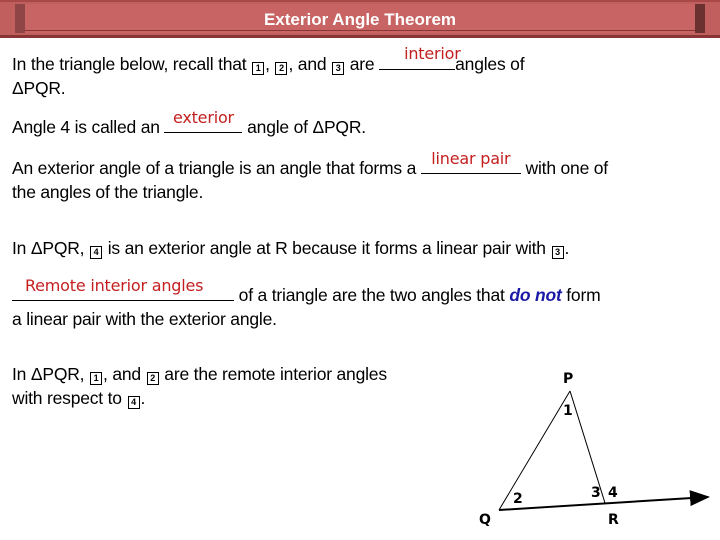 Image resolution: width=720 pixels, height=540 pixels. Describe the element at coordinates (568, 379) in the screenshot. I see `vertex-label-p: P` at that location.